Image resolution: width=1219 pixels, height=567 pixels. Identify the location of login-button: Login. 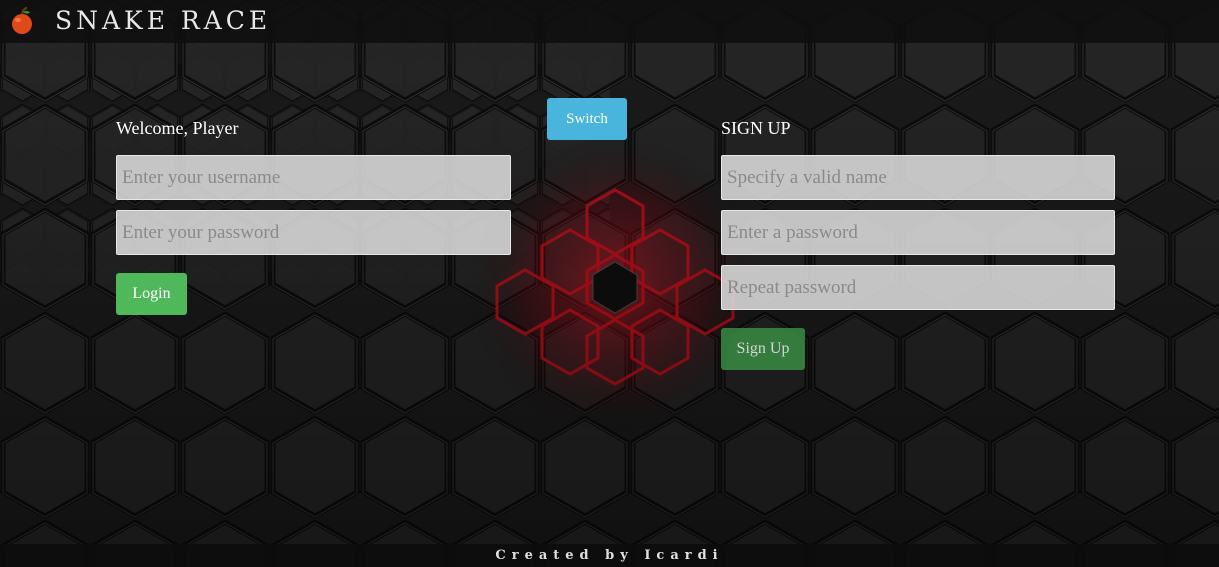
(151, 294).